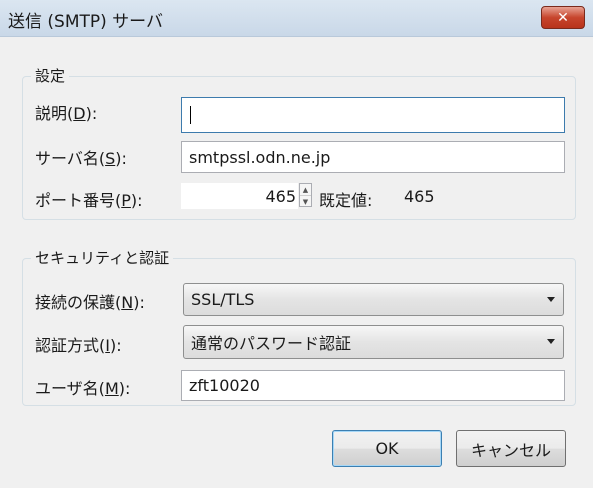 This screenshot has height=488, width=593. What do you see at coordinates (373, 385) in the screenshot?
I see `username-input: zft10020` at bounding box center [373, 385].